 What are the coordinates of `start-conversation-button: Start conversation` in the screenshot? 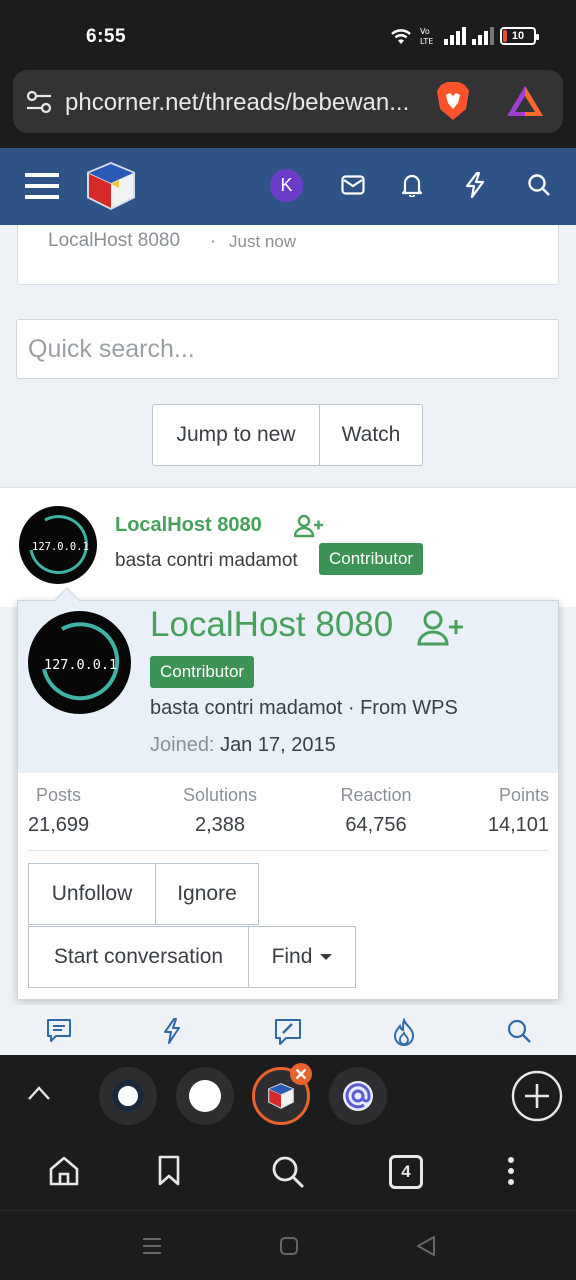 It's located at (138, 957).